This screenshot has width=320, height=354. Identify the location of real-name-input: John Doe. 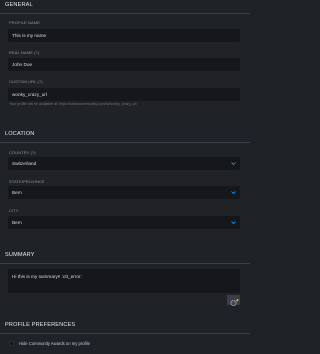
(124, 64).